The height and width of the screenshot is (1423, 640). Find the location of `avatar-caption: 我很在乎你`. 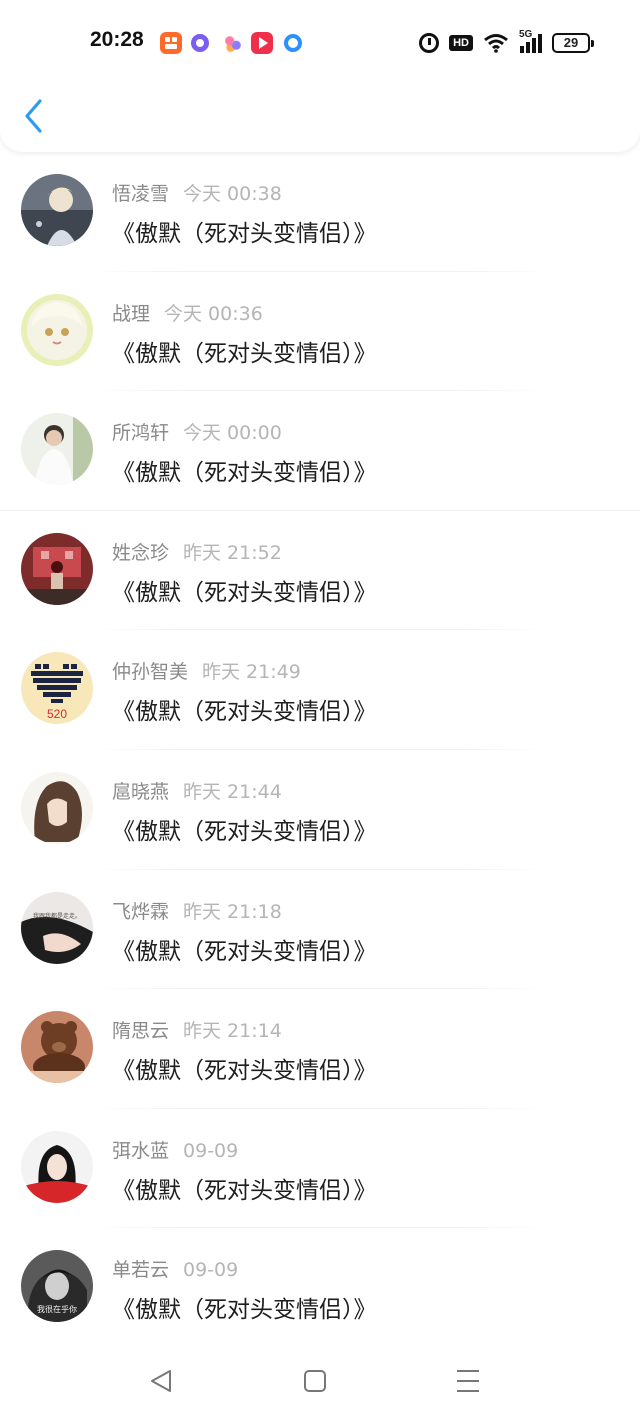

avatar-caption: 我很在乎你 is located at coordinates (57, 1309).